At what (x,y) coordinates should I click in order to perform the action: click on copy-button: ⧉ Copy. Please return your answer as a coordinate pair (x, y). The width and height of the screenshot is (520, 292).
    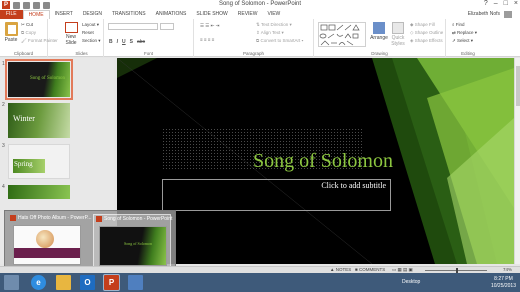
    Looking at the image, I should click on (28, 32).